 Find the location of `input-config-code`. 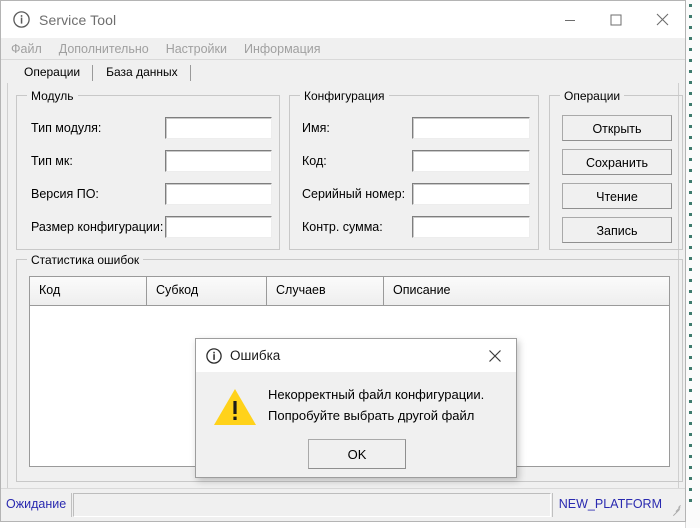

input-config-code is located at coordinates (471, 161).